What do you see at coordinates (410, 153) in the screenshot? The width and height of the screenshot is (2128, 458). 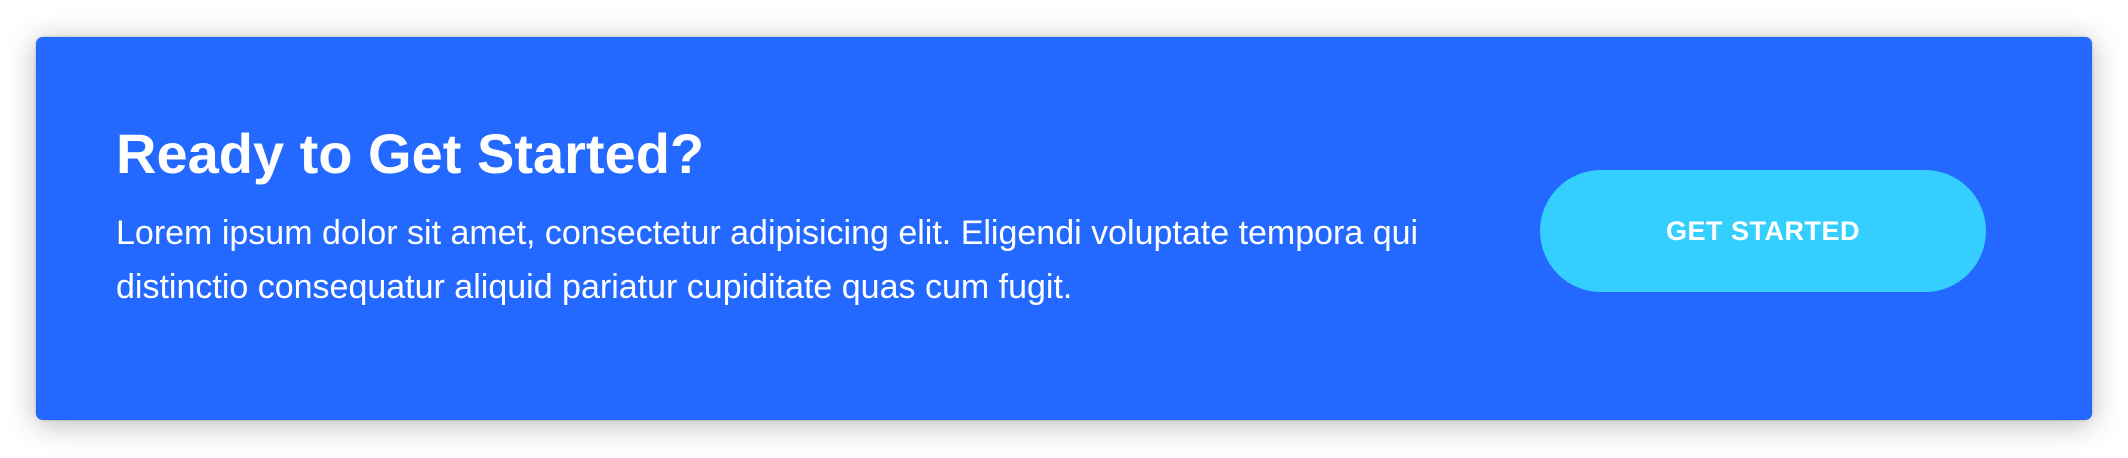 I see `cta-title: Ready to Get Started?` at bounding box center [410, 153].